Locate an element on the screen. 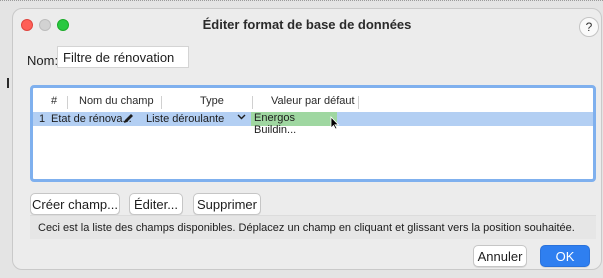  name-field is located at coordinates (123, 57).